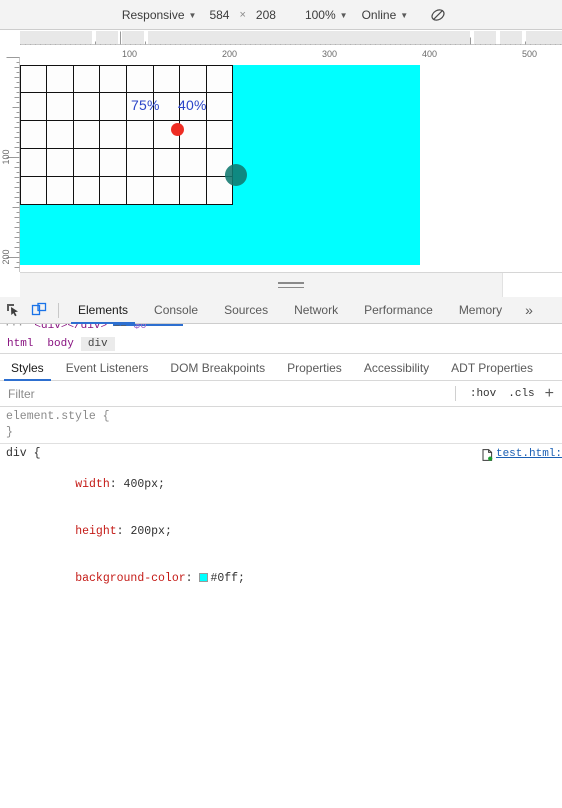  What do you see at coordinates (120, 328) in the screenshot?
I see `dom-equals: ==` at bounding box center [120, 328].